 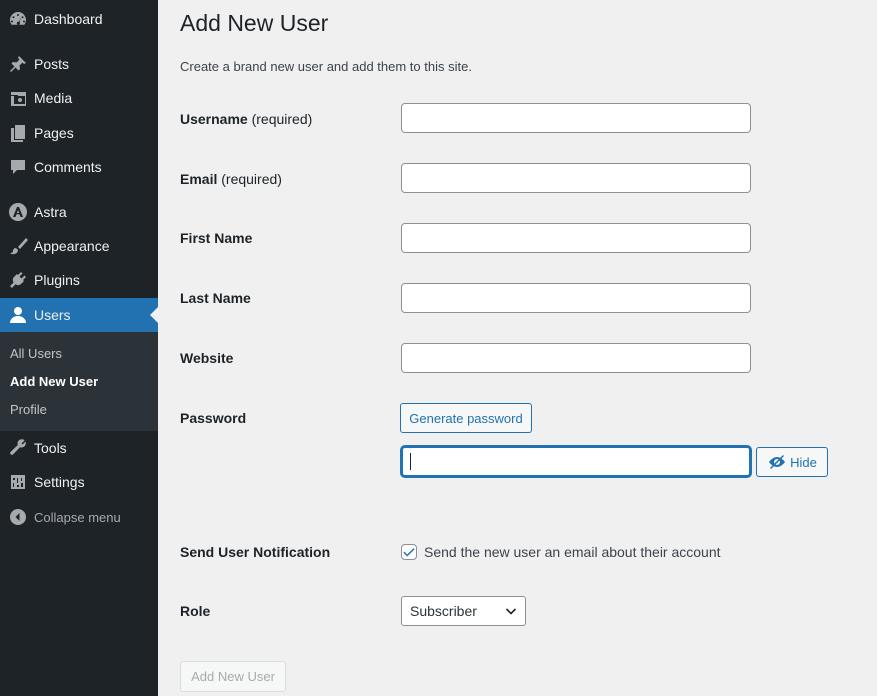 I want to click on sidebar-item-label: Plugins, so click(x=57, y=280).